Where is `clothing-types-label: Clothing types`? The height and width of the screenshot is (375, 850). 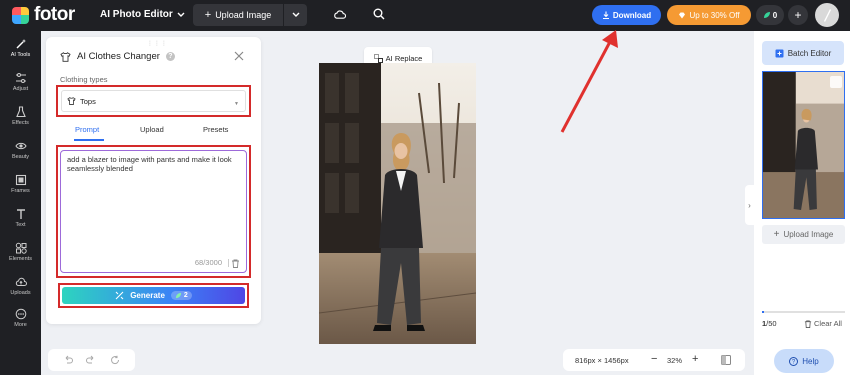
clothing-types-label: Clothing types is located at coordinates (84, 79).